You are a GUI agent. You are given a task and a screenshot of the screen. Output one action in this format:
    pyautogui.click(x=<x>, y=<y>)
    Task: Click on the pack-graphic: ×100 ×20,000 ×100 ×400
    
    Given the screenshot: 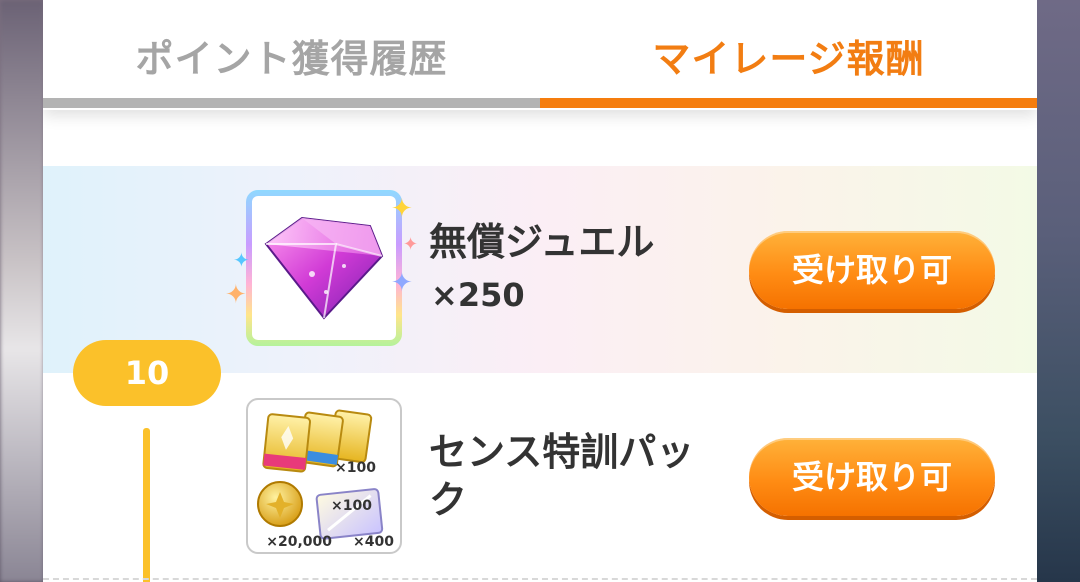 What is the action you would take?
    pyautogui.click(x=325, y=479)
    